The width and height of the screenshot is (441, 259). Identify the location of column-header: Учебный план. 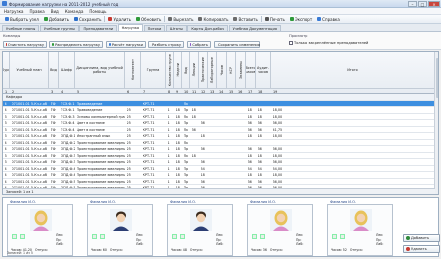
(29, 70).